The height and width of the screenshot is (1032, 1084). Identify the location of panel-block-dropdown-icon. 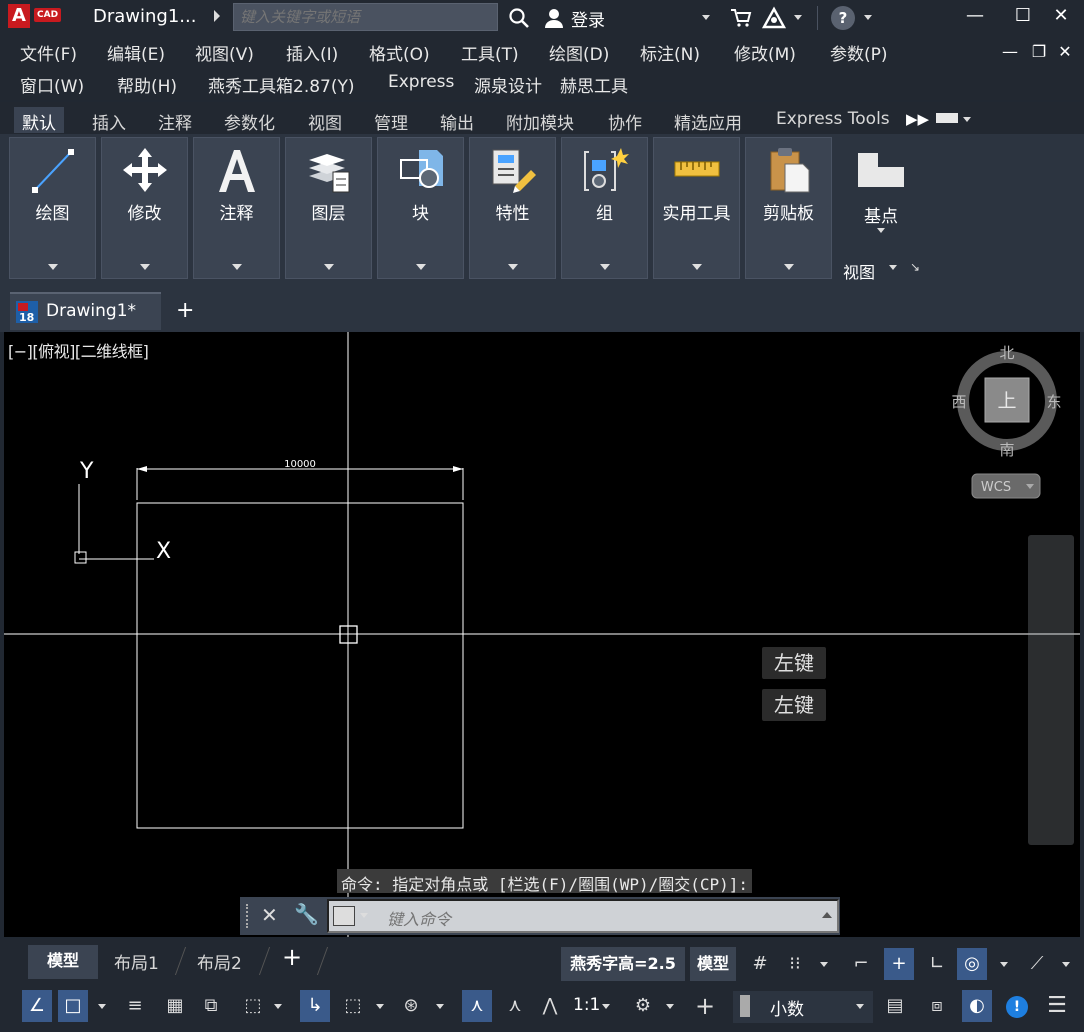
(420, 267).